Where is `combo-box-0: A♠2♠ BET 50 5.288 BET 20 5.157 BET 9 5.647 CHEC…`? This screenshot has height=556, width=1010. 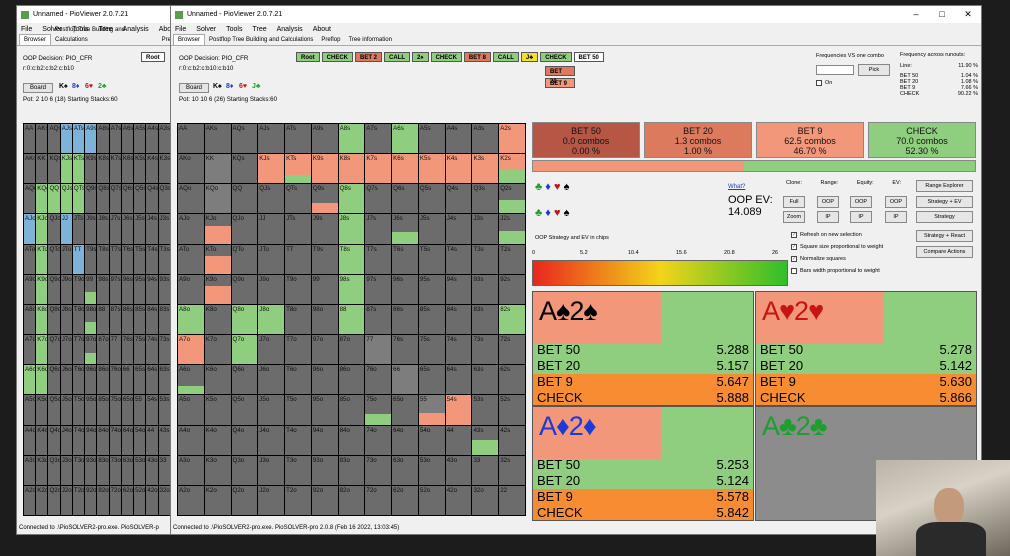
combo-box-0: A♠2♠ BET 50 5.288 BET 20 5.157 BET 9 5.647 CHEC… is located at coordinates (643, 348).